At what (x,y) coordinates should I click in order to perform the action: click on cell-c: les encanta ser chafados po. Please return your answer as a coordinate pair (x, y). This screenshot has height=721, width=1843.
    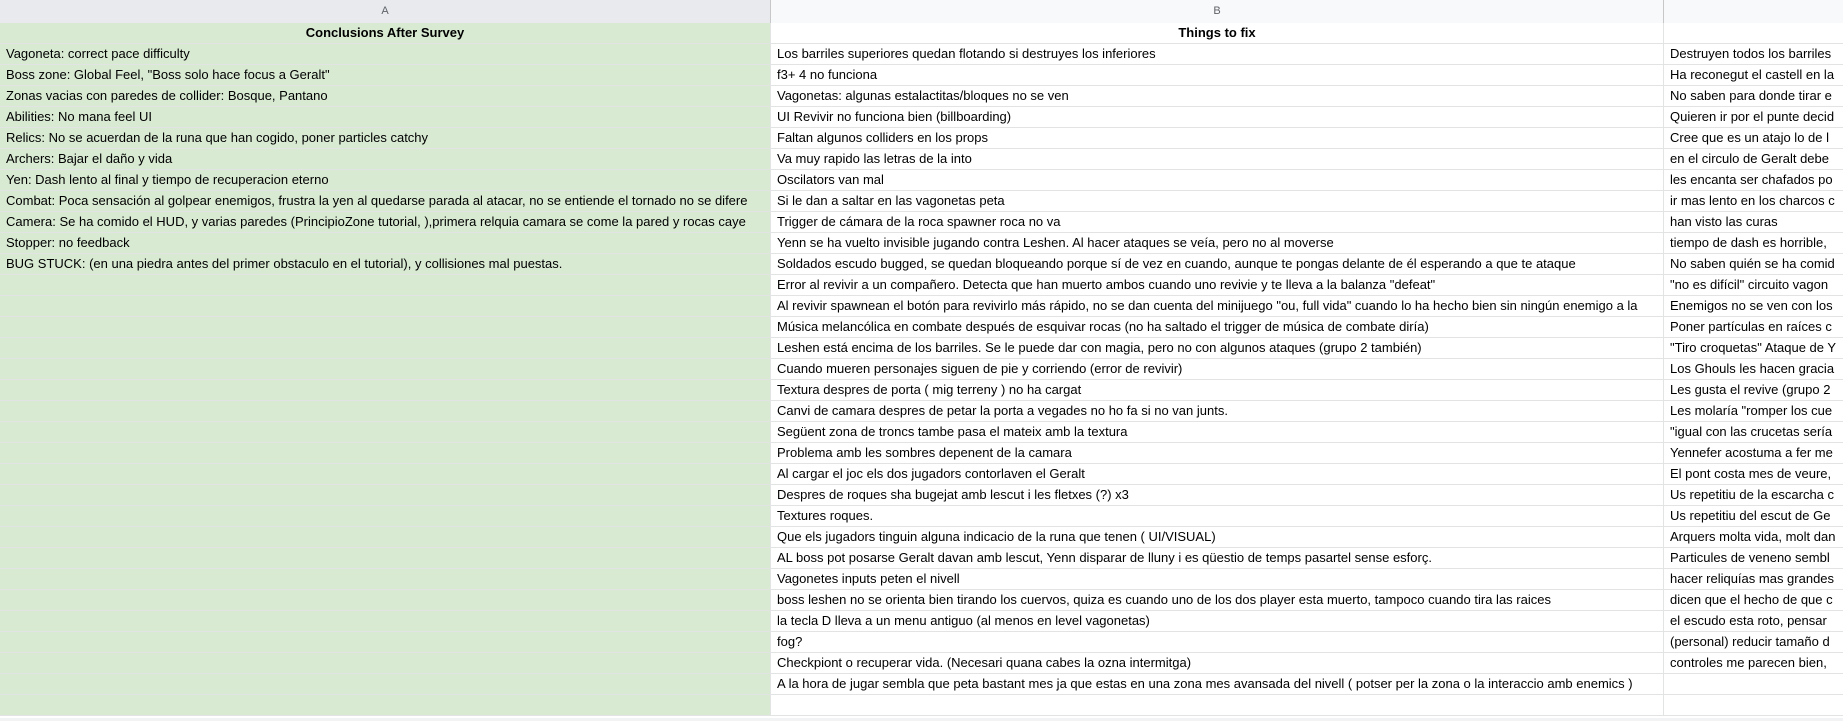
    Looking at the image, I should click on (1753, 180).